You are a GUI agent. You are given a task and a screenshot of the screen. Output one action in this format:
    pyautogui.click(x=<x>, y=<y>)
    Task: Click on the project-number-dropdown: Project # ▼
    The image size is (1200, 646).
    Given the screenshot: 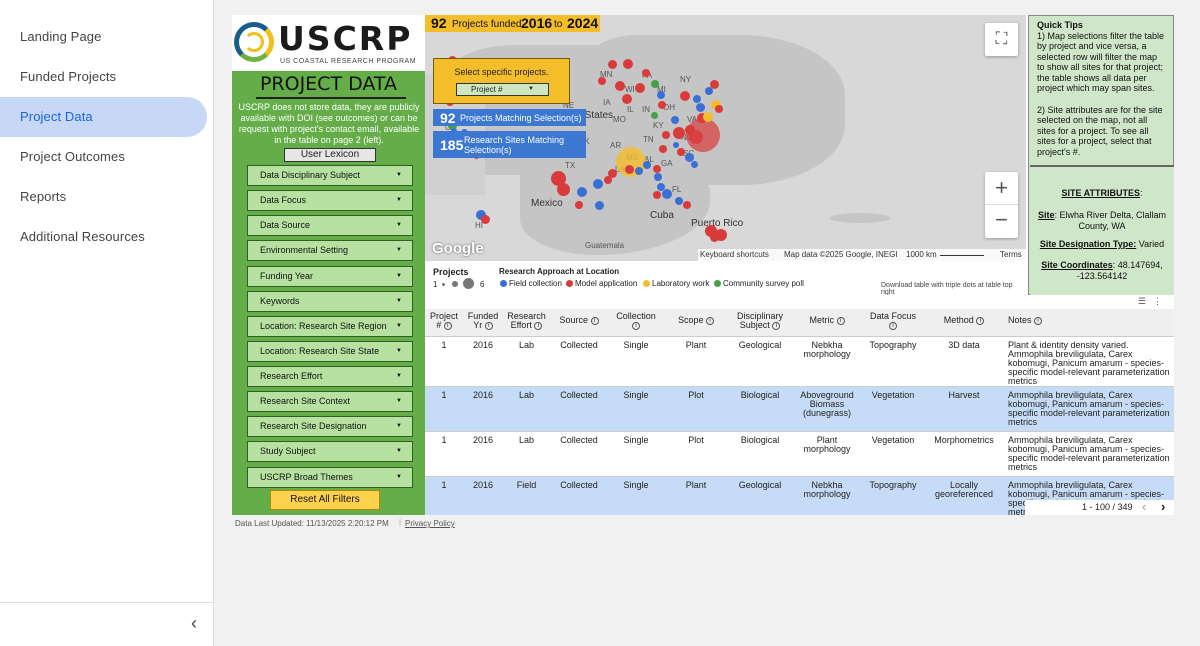 What is the action you would take?
    pyautogui.click(x=502, y=89)
    